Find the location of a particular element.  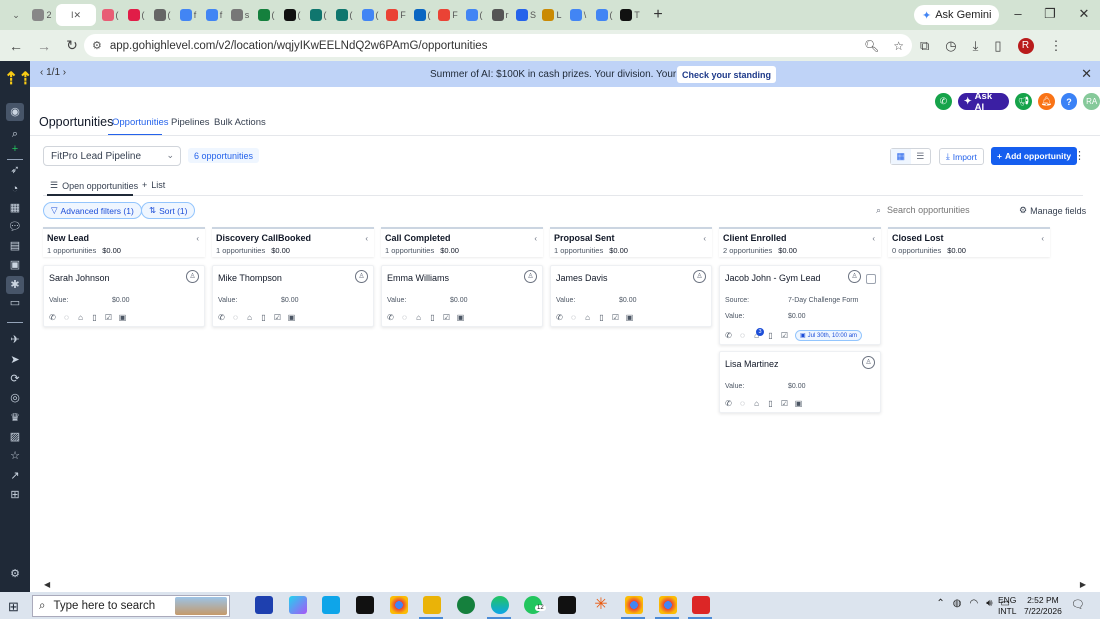

import-button: ⤓ Import is located at coordinates (961, 156).